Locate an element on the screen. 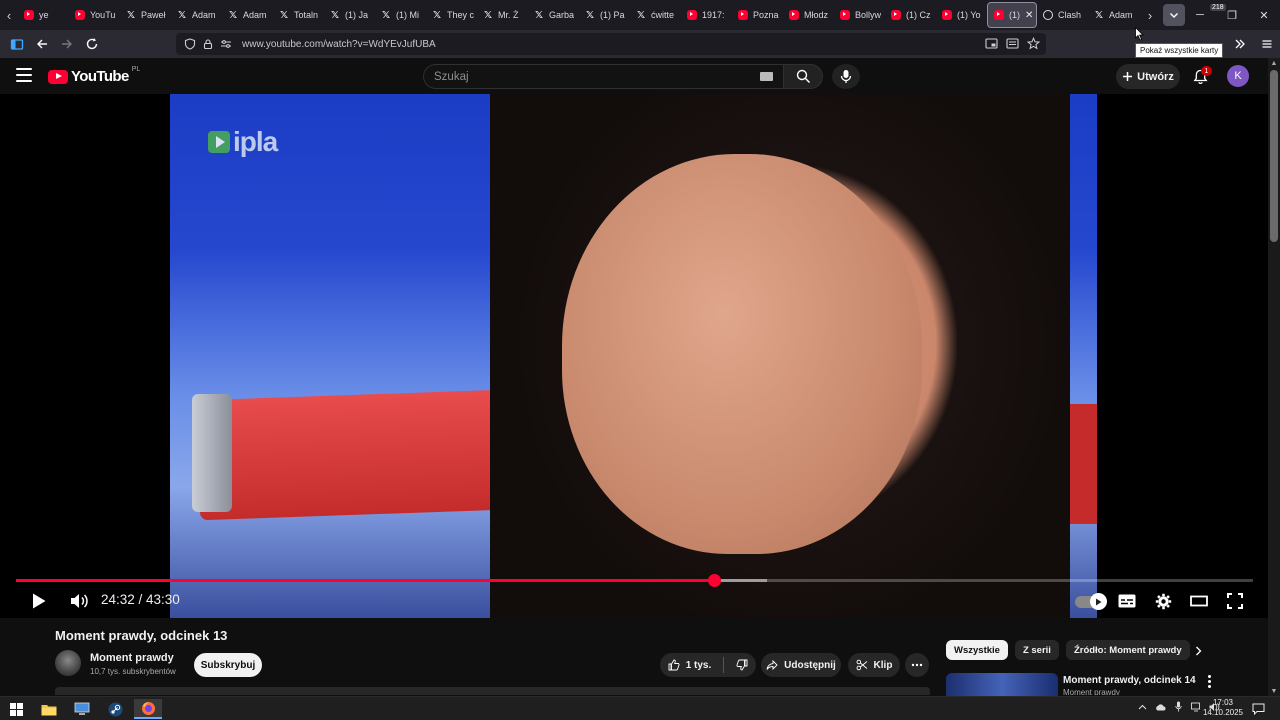 The width and height of the screenshot is (1280, 720). browser-tab: 𝕏 Paweł is located at coordinates (145, 15).